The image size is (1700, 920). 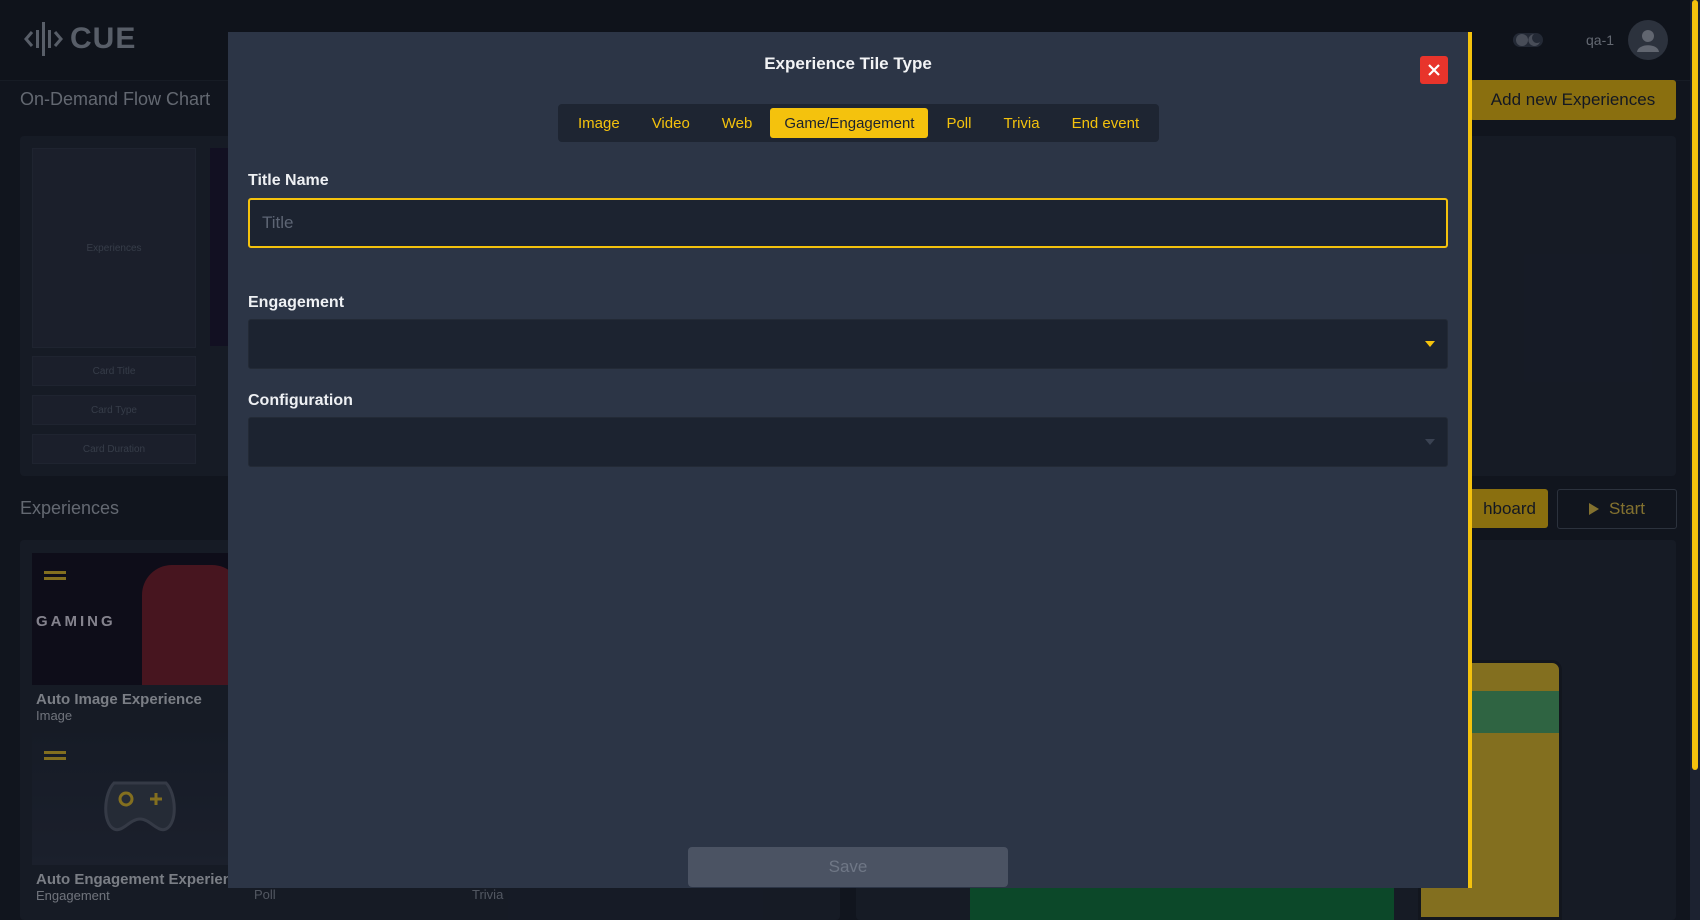 What do you see at coordinates (848, 63) in the screenshot?
I see `dialog-title: Experience Tile Type` at bounding box center [848, 63].